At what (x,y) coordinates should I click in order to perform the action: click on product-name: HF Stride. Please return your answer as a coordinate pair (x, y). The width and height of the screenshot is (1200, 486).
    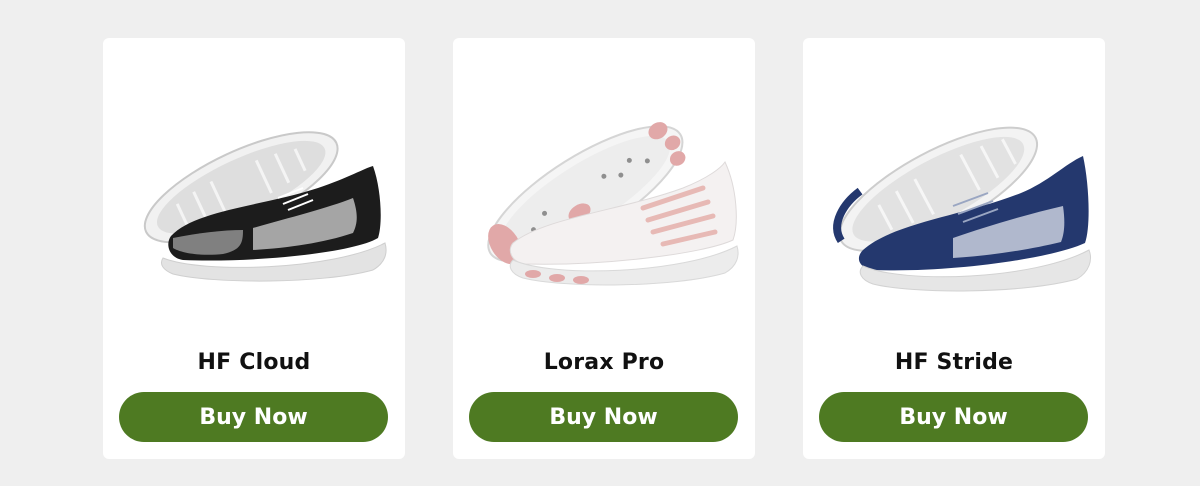
    Looking at the image, I should click on (954, 362).